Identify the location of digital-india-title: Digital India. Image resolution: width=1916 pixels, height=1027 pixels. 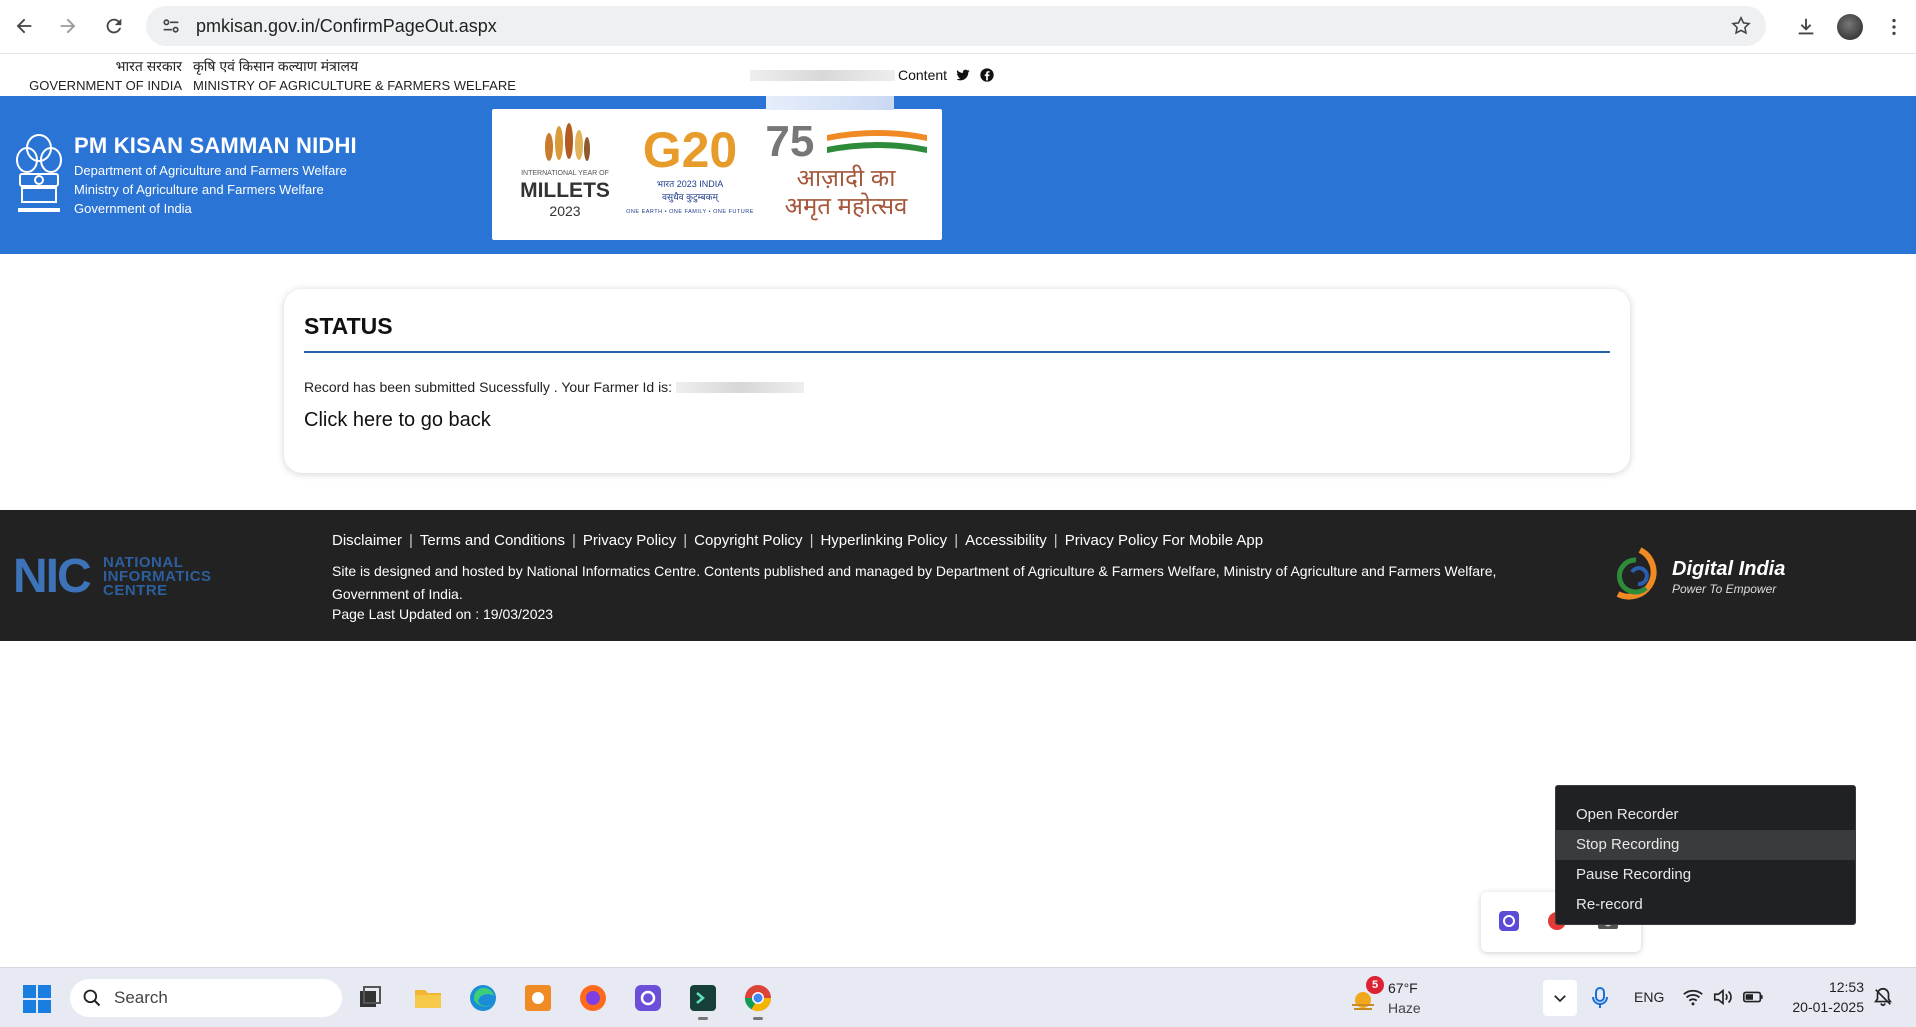
(1729, 569).